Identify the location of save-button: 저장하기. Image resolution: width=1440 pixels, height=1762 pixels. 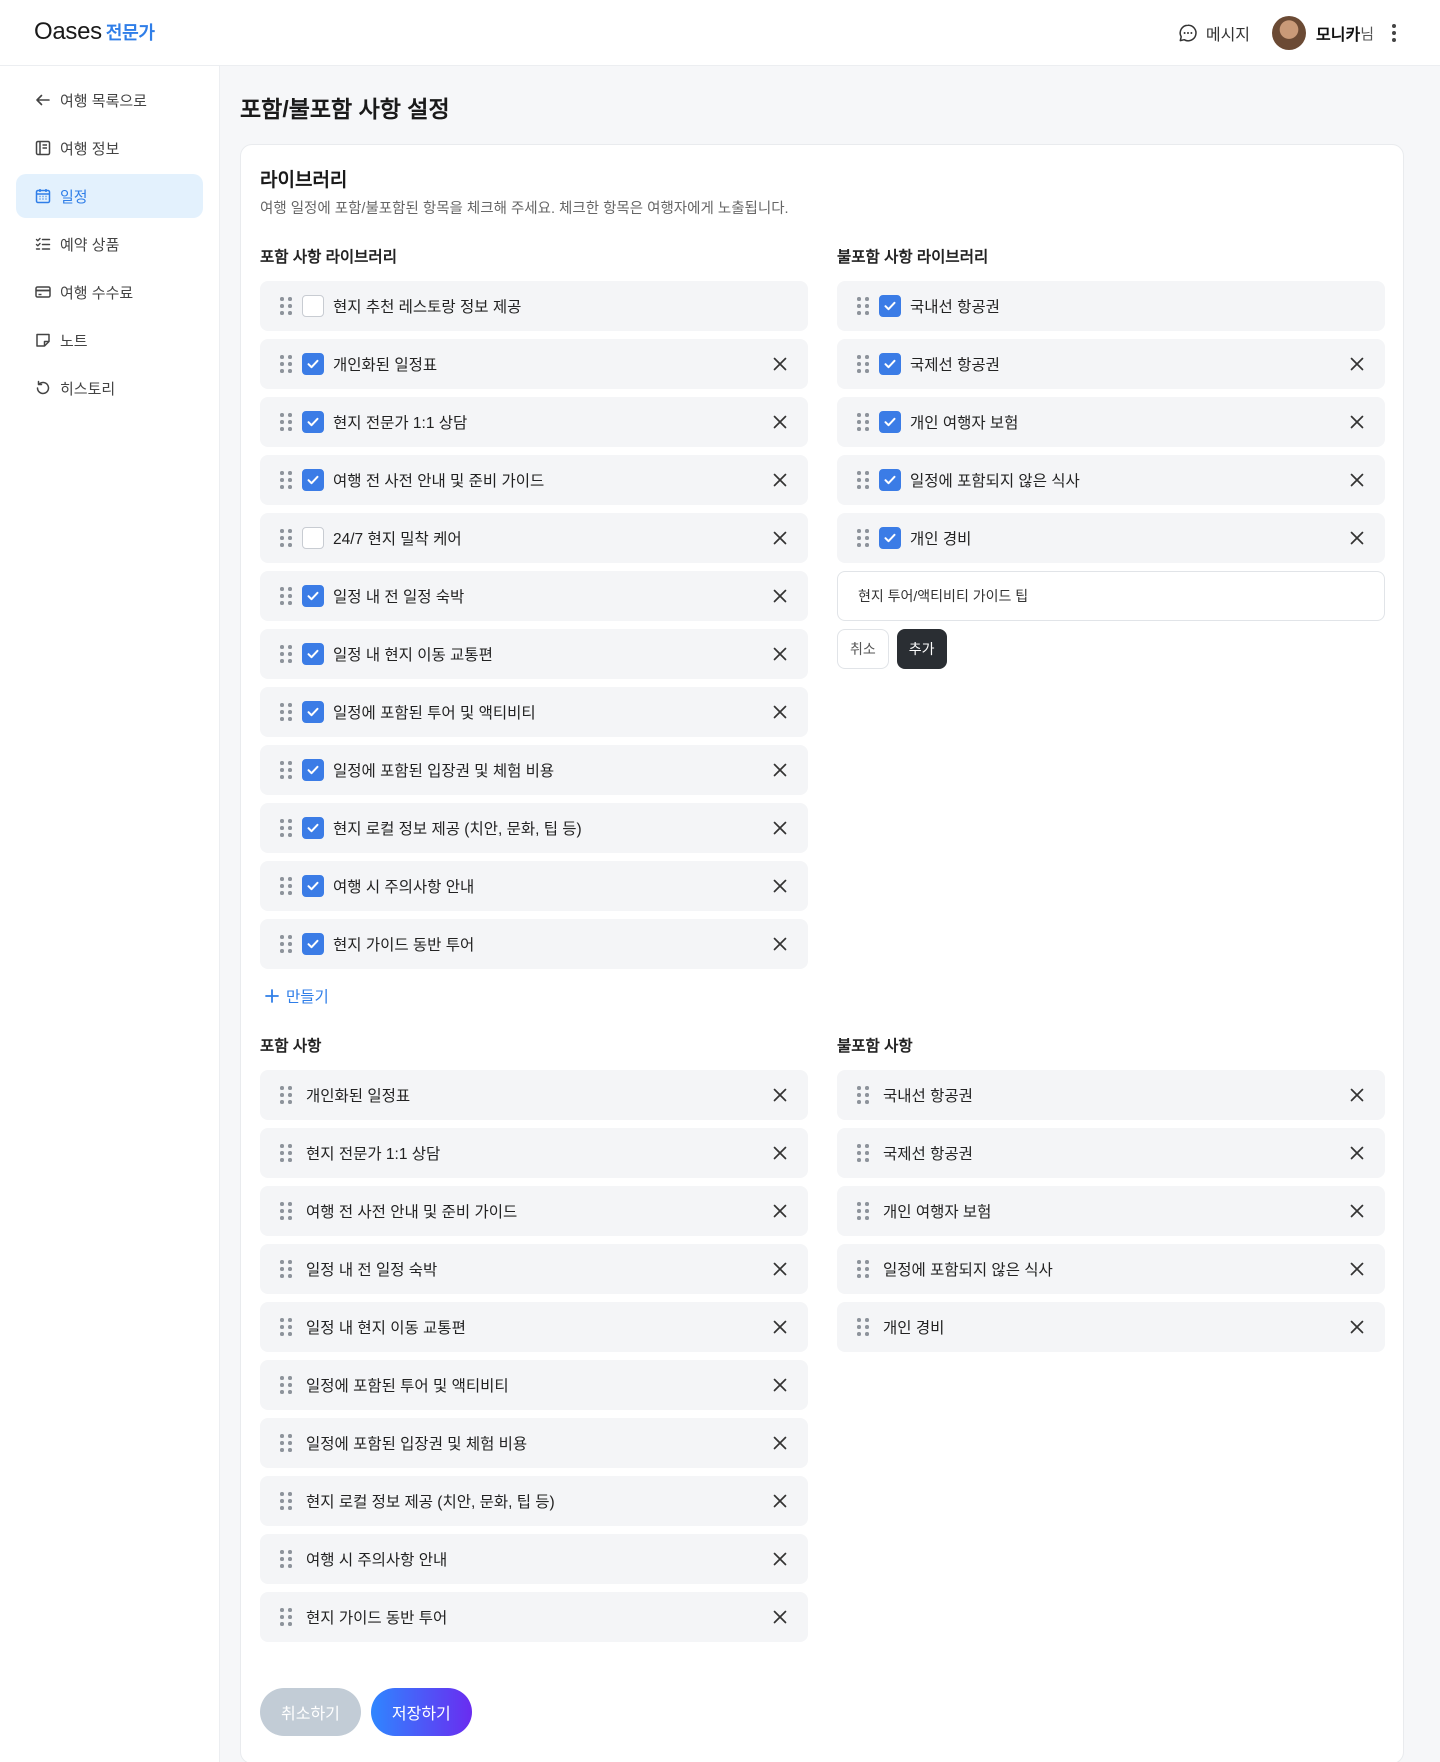
(421, 1712).